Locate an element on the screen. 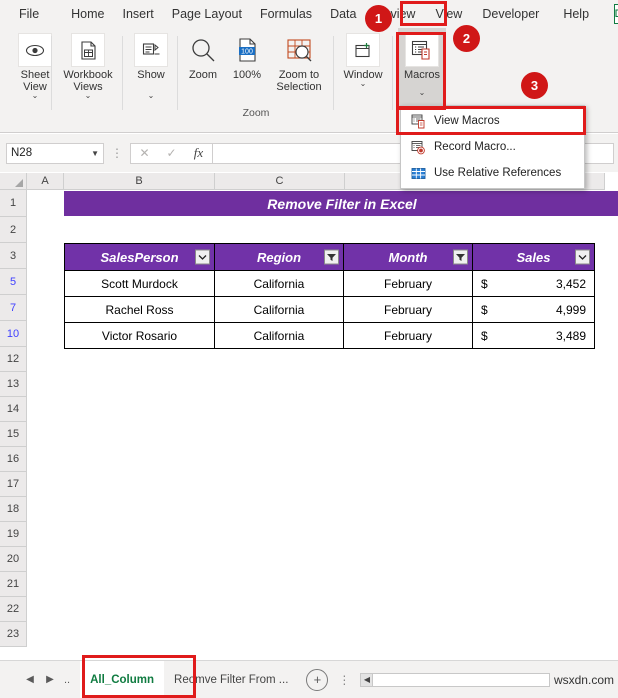 The height and width of the screenshot is (698, 618). column-salesperson-header: SalesPerson is located at coordinates (140, 257).